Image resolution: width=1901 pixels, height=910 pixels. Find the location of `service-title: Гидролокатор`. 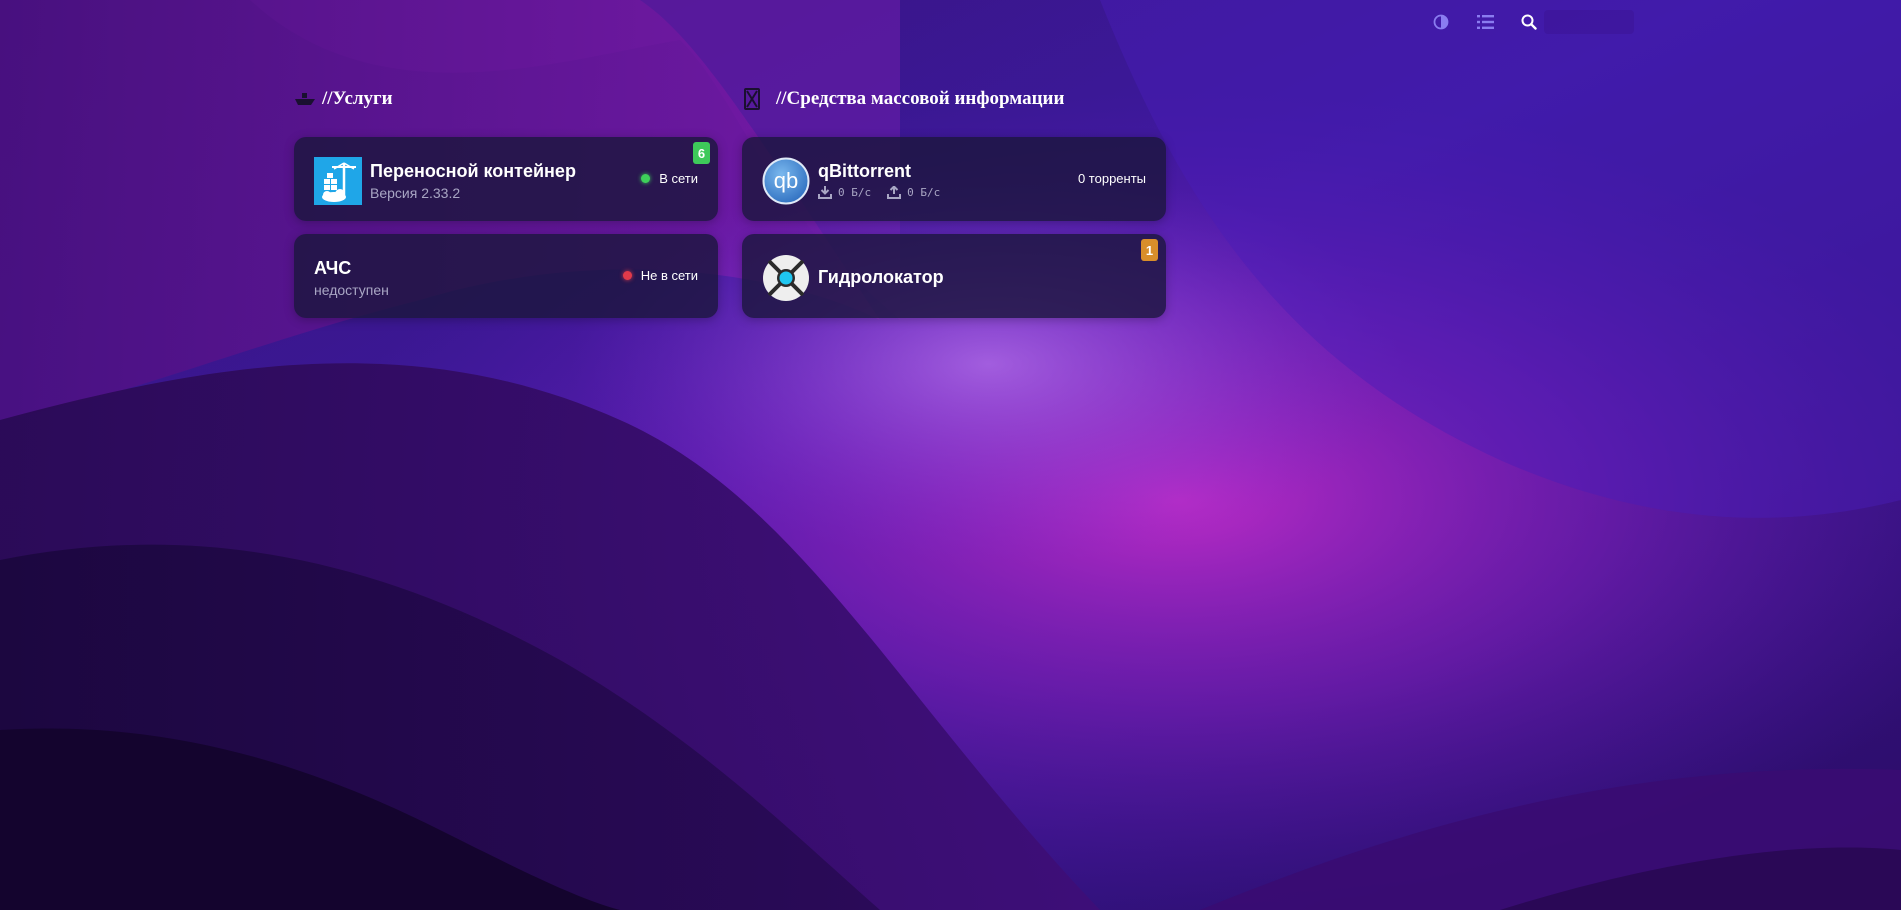

service-title: Гидролокатор is located at coordinates (881, 277).